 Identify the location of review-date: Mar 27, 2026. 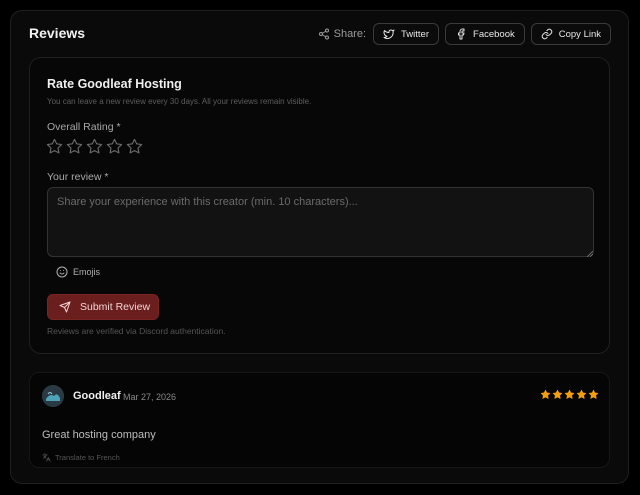
(150, 397).